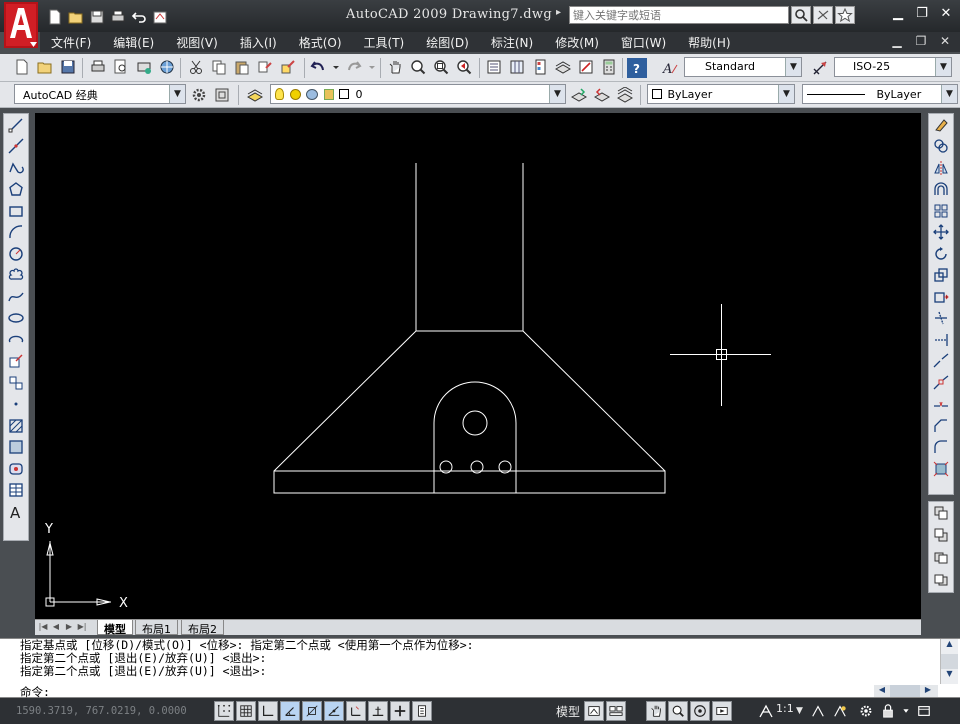  What do you see at coordinates (906, 711) in the screenshot?
I see `chevron-down-icon` at bounding box center [906, 711].